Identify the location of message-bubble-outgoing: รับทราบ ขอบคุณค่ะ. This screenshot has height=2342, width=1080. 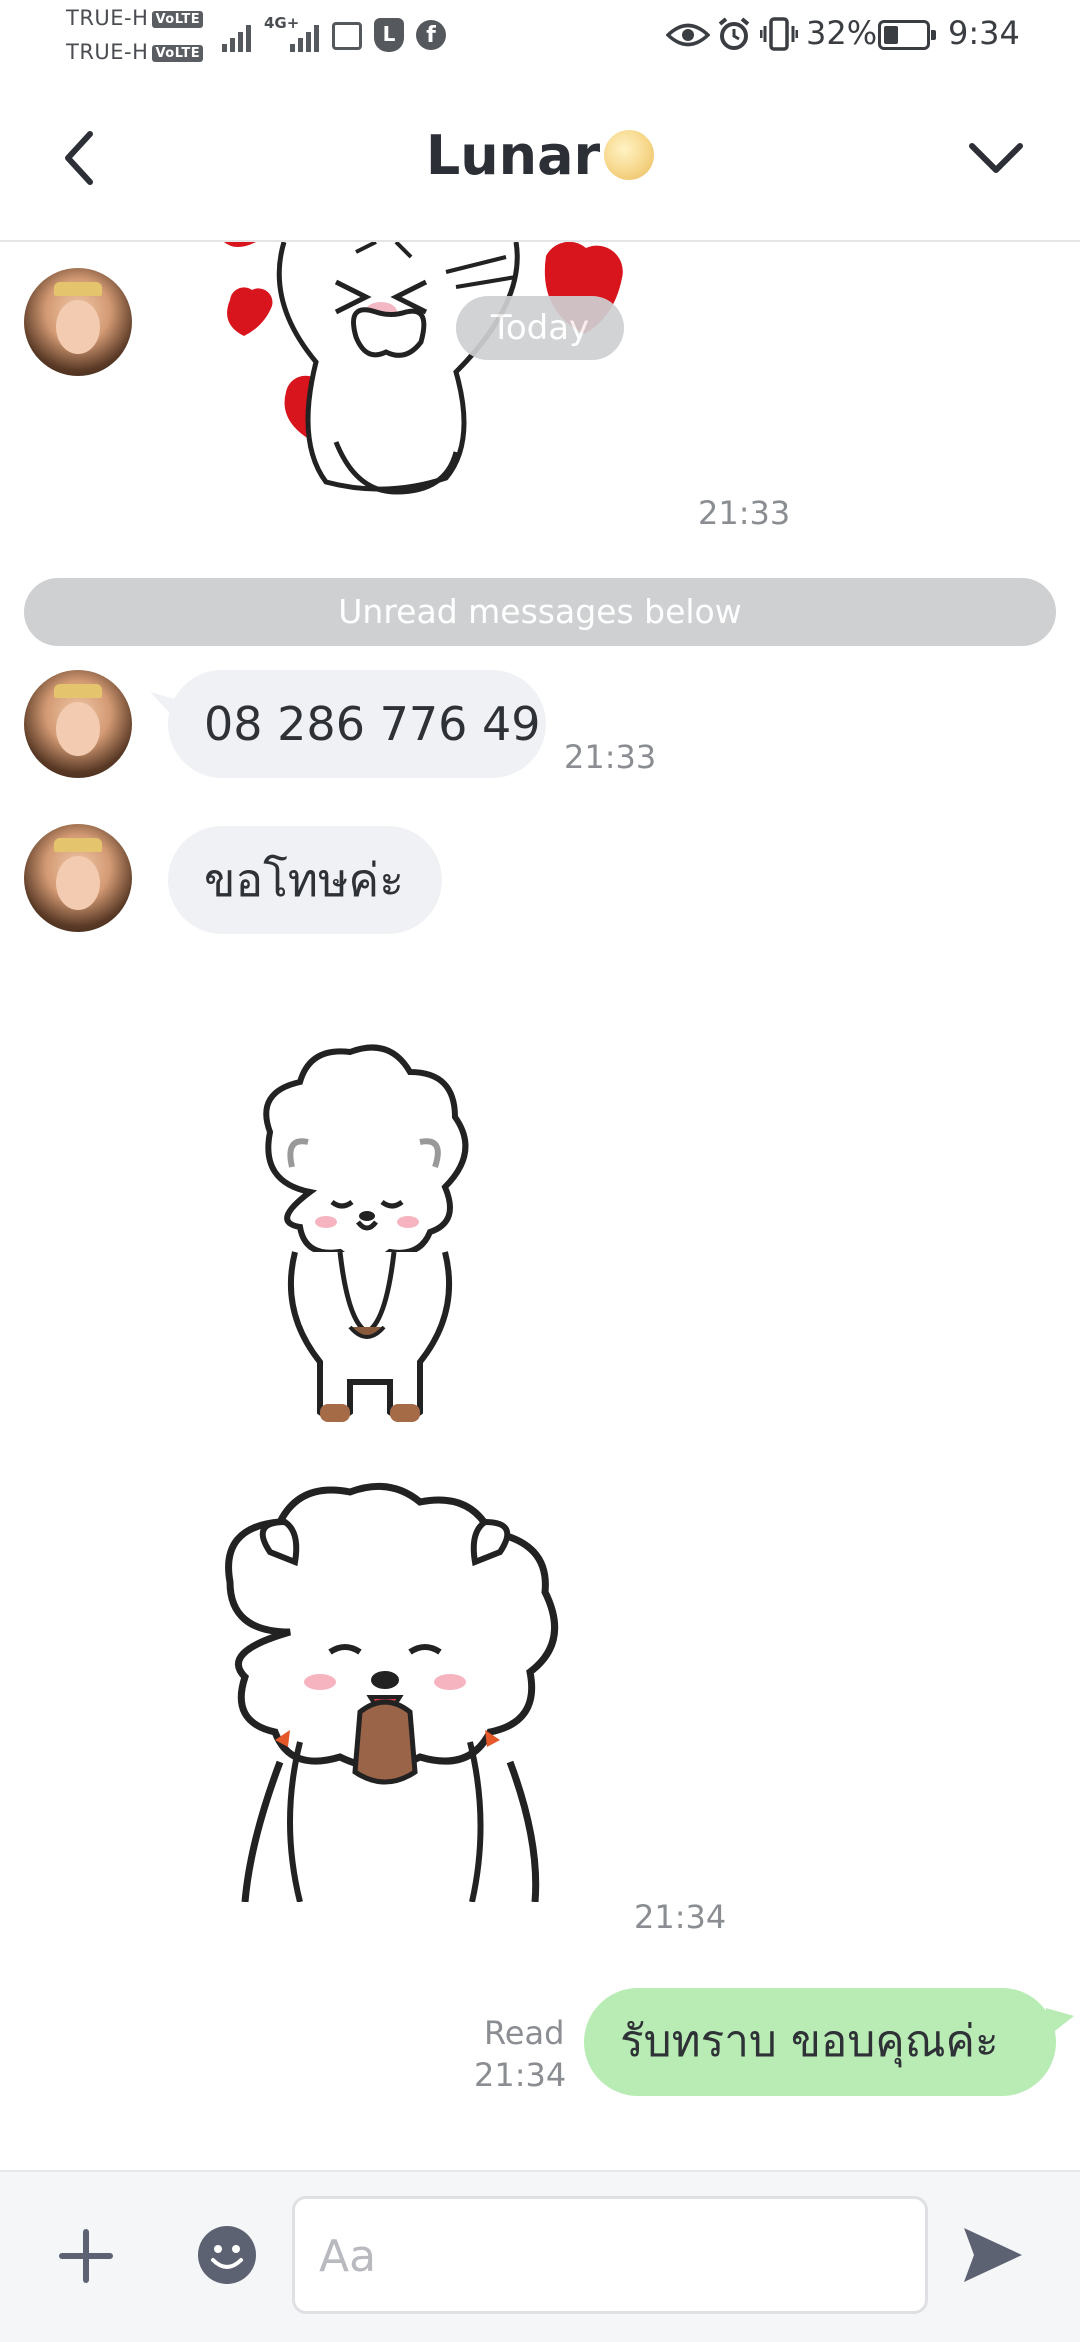
(820, 2042).